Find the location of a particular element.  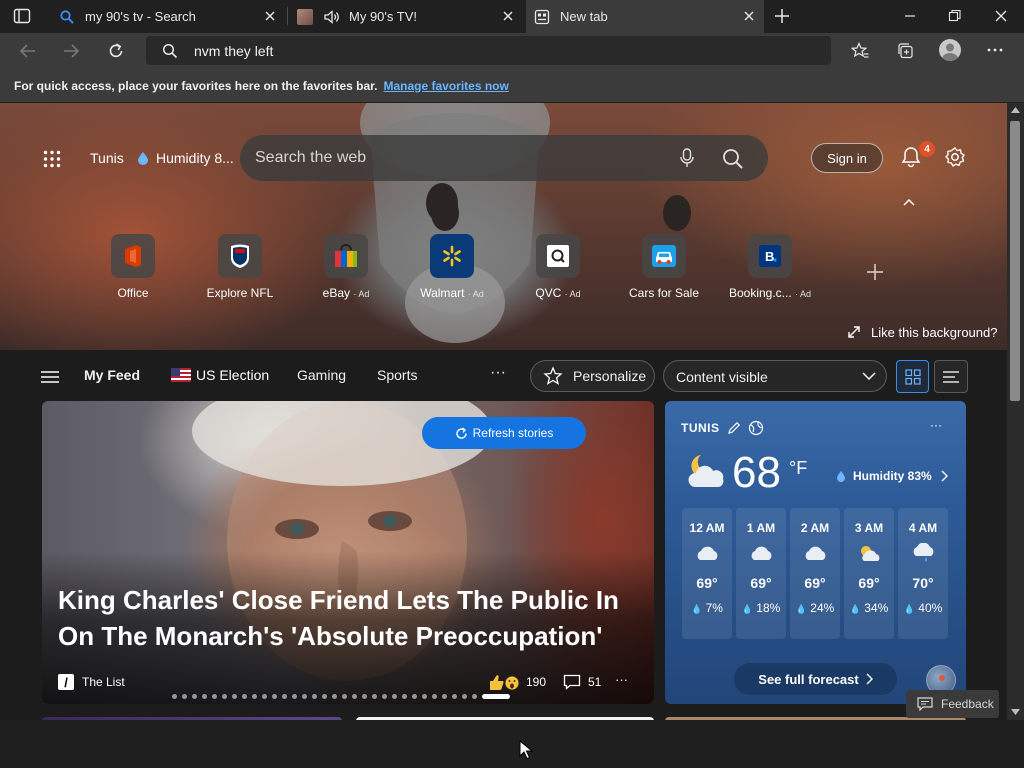

quick-link-office: Office is located at coordinates (133, 267).